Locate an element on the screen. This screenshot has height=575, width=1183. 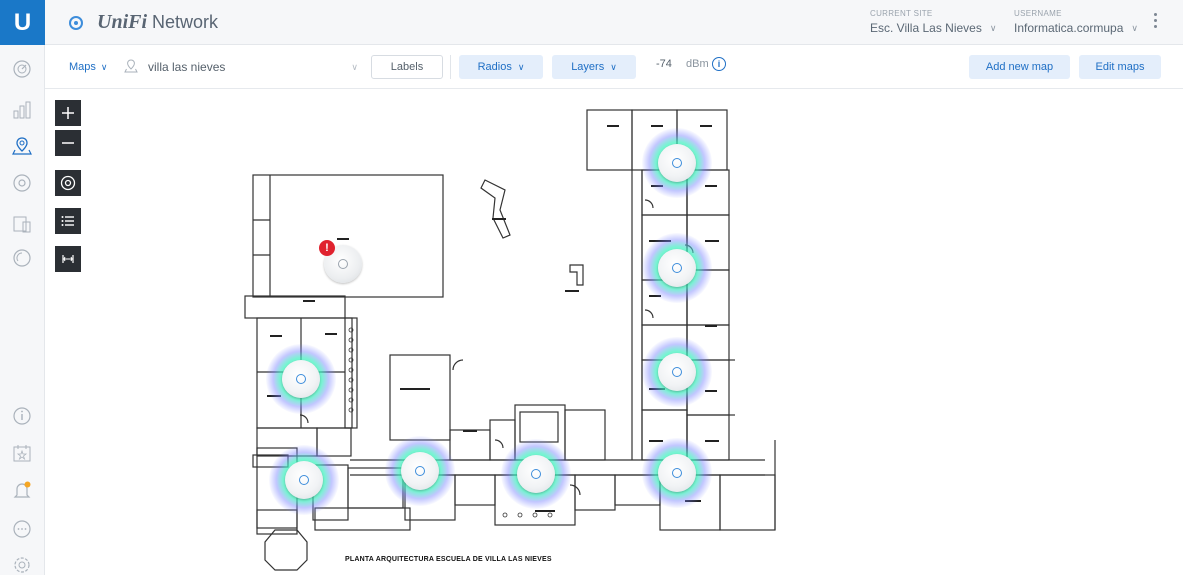
user-selector: USERNAME Informatica.cormupa ∨ is located at coordinates (1076, 22).